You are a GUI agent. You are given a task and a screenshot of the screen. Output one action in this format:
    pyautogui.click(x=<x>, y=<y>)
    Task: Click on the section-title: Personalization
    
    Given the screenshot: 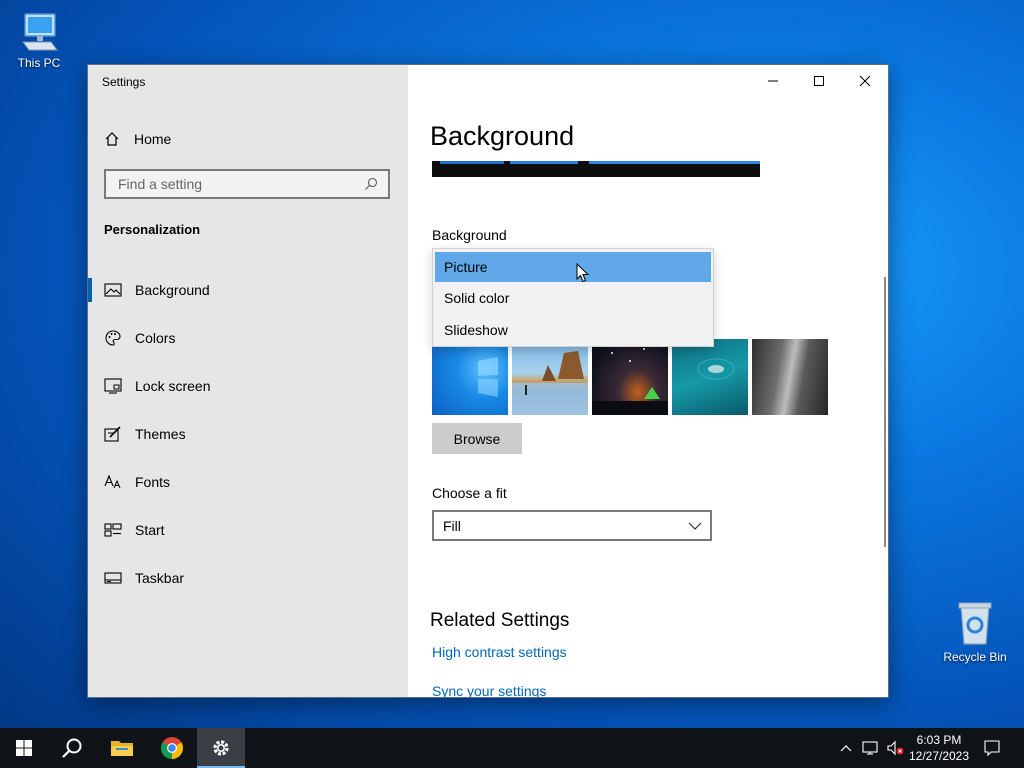 What is the action you would take?
    pyautogui.click(x=152, y=229)
    